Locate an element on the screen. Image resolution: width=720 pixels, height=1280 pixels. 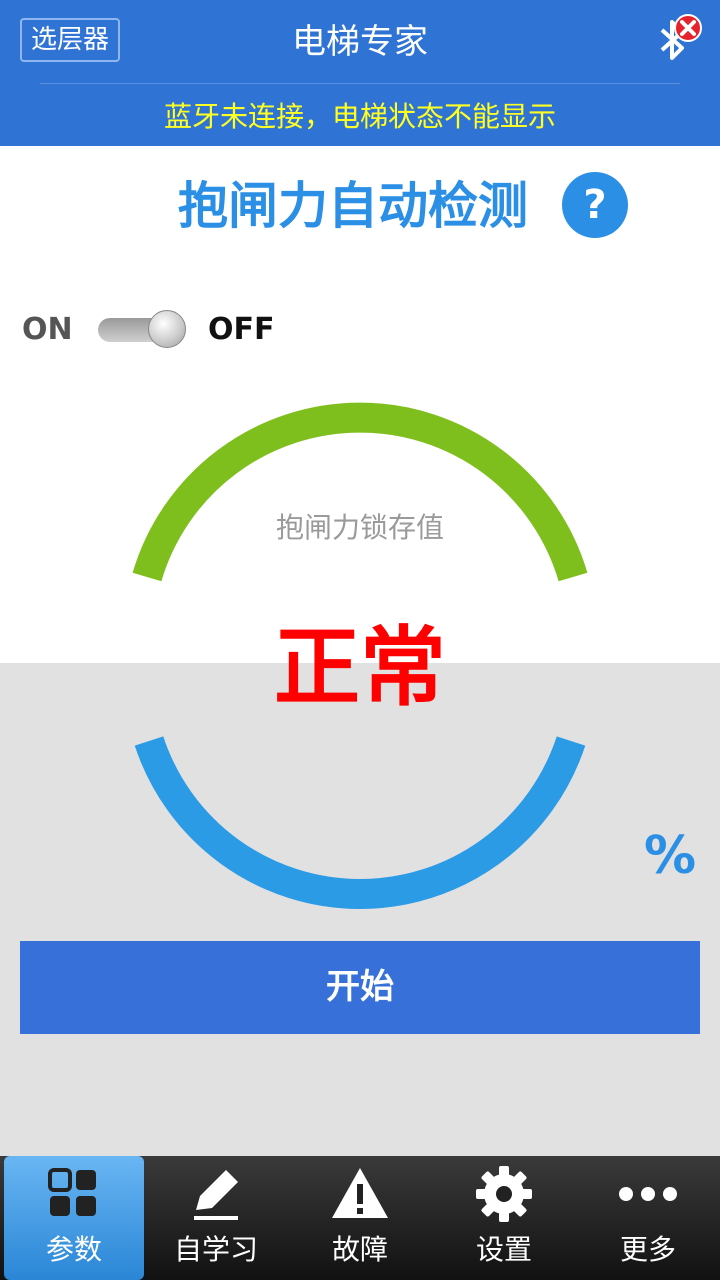
on-off-toggle is located at coordinates (144, 330).